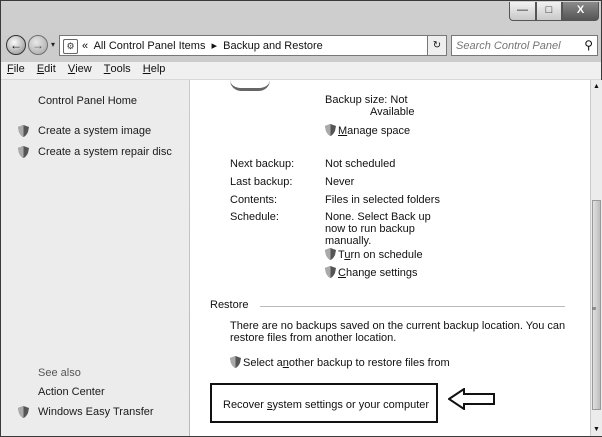 This screenshot has height=437, width=602. Describe the element at coordinates (360, 164) in the screenshot. I see `next-backup-value: Not scheduled` at that location.